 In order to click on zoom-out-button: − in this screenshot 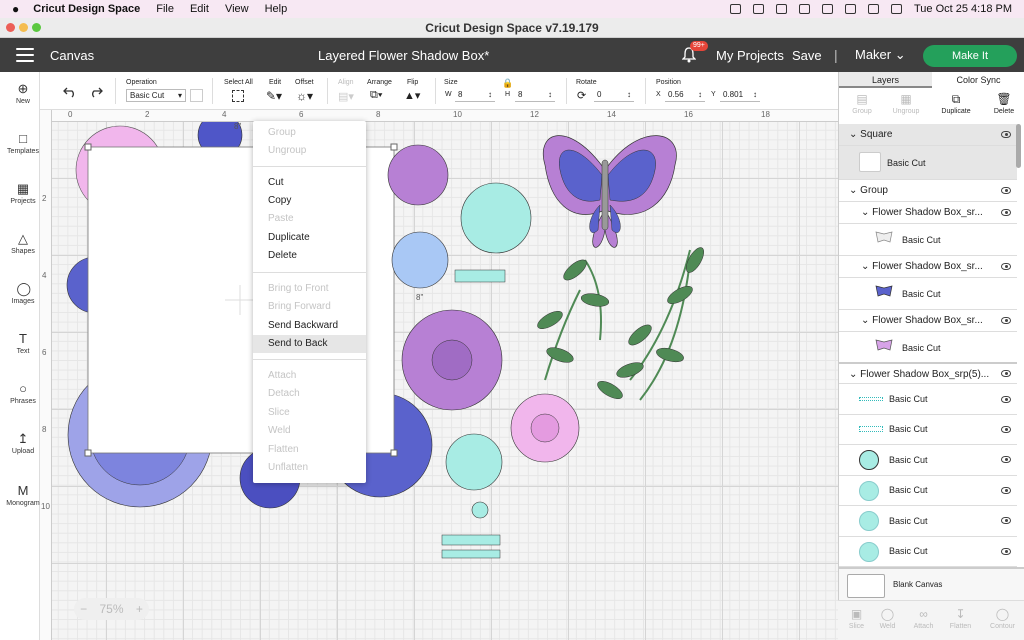, I will do `click(83, 609)`.